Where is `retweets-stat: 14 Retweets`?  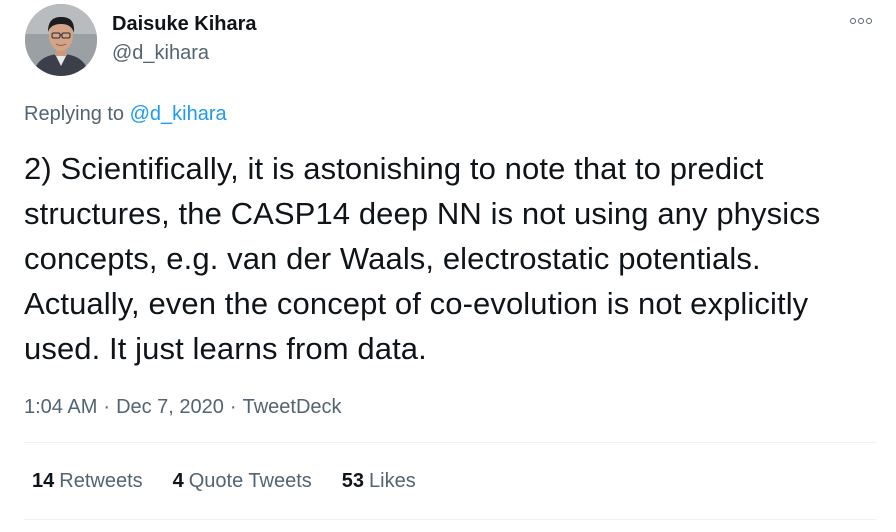 retweets-stat: 14 Retweets is located at coordinates (87, 481).